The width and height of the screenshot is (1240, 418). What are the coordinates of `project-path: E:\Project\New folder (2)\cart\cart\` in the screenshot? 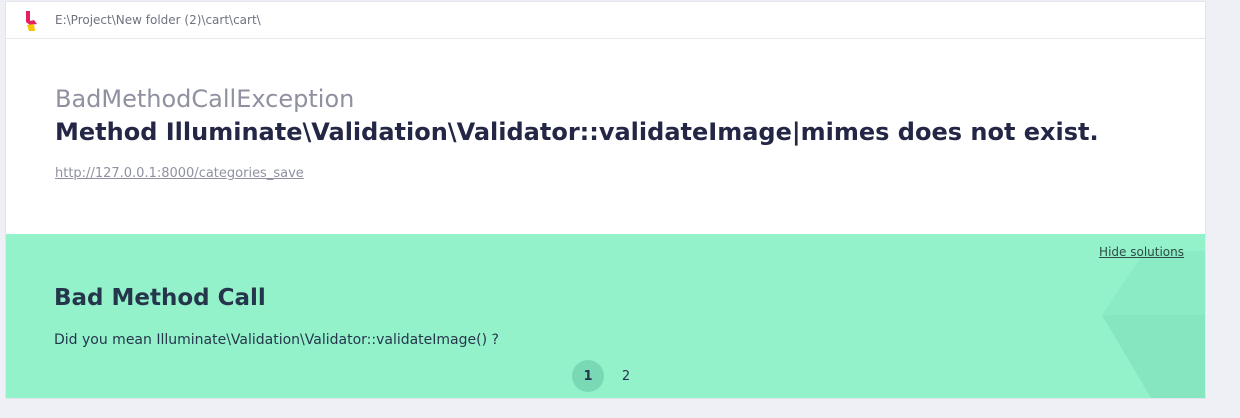 It's located at (158, 20).